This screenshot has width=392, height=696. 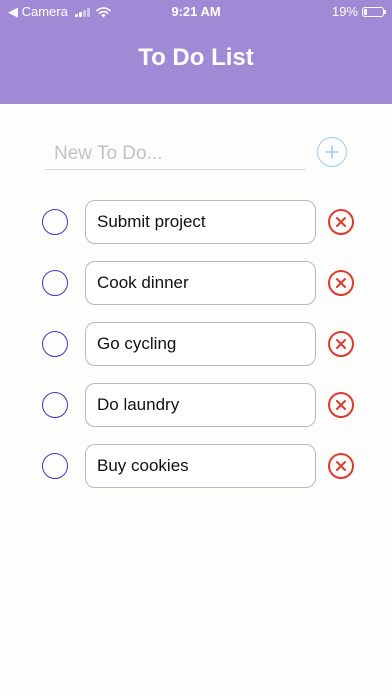 I want to click on todo-item-field: Do laundry, so click(x=200, y=405).